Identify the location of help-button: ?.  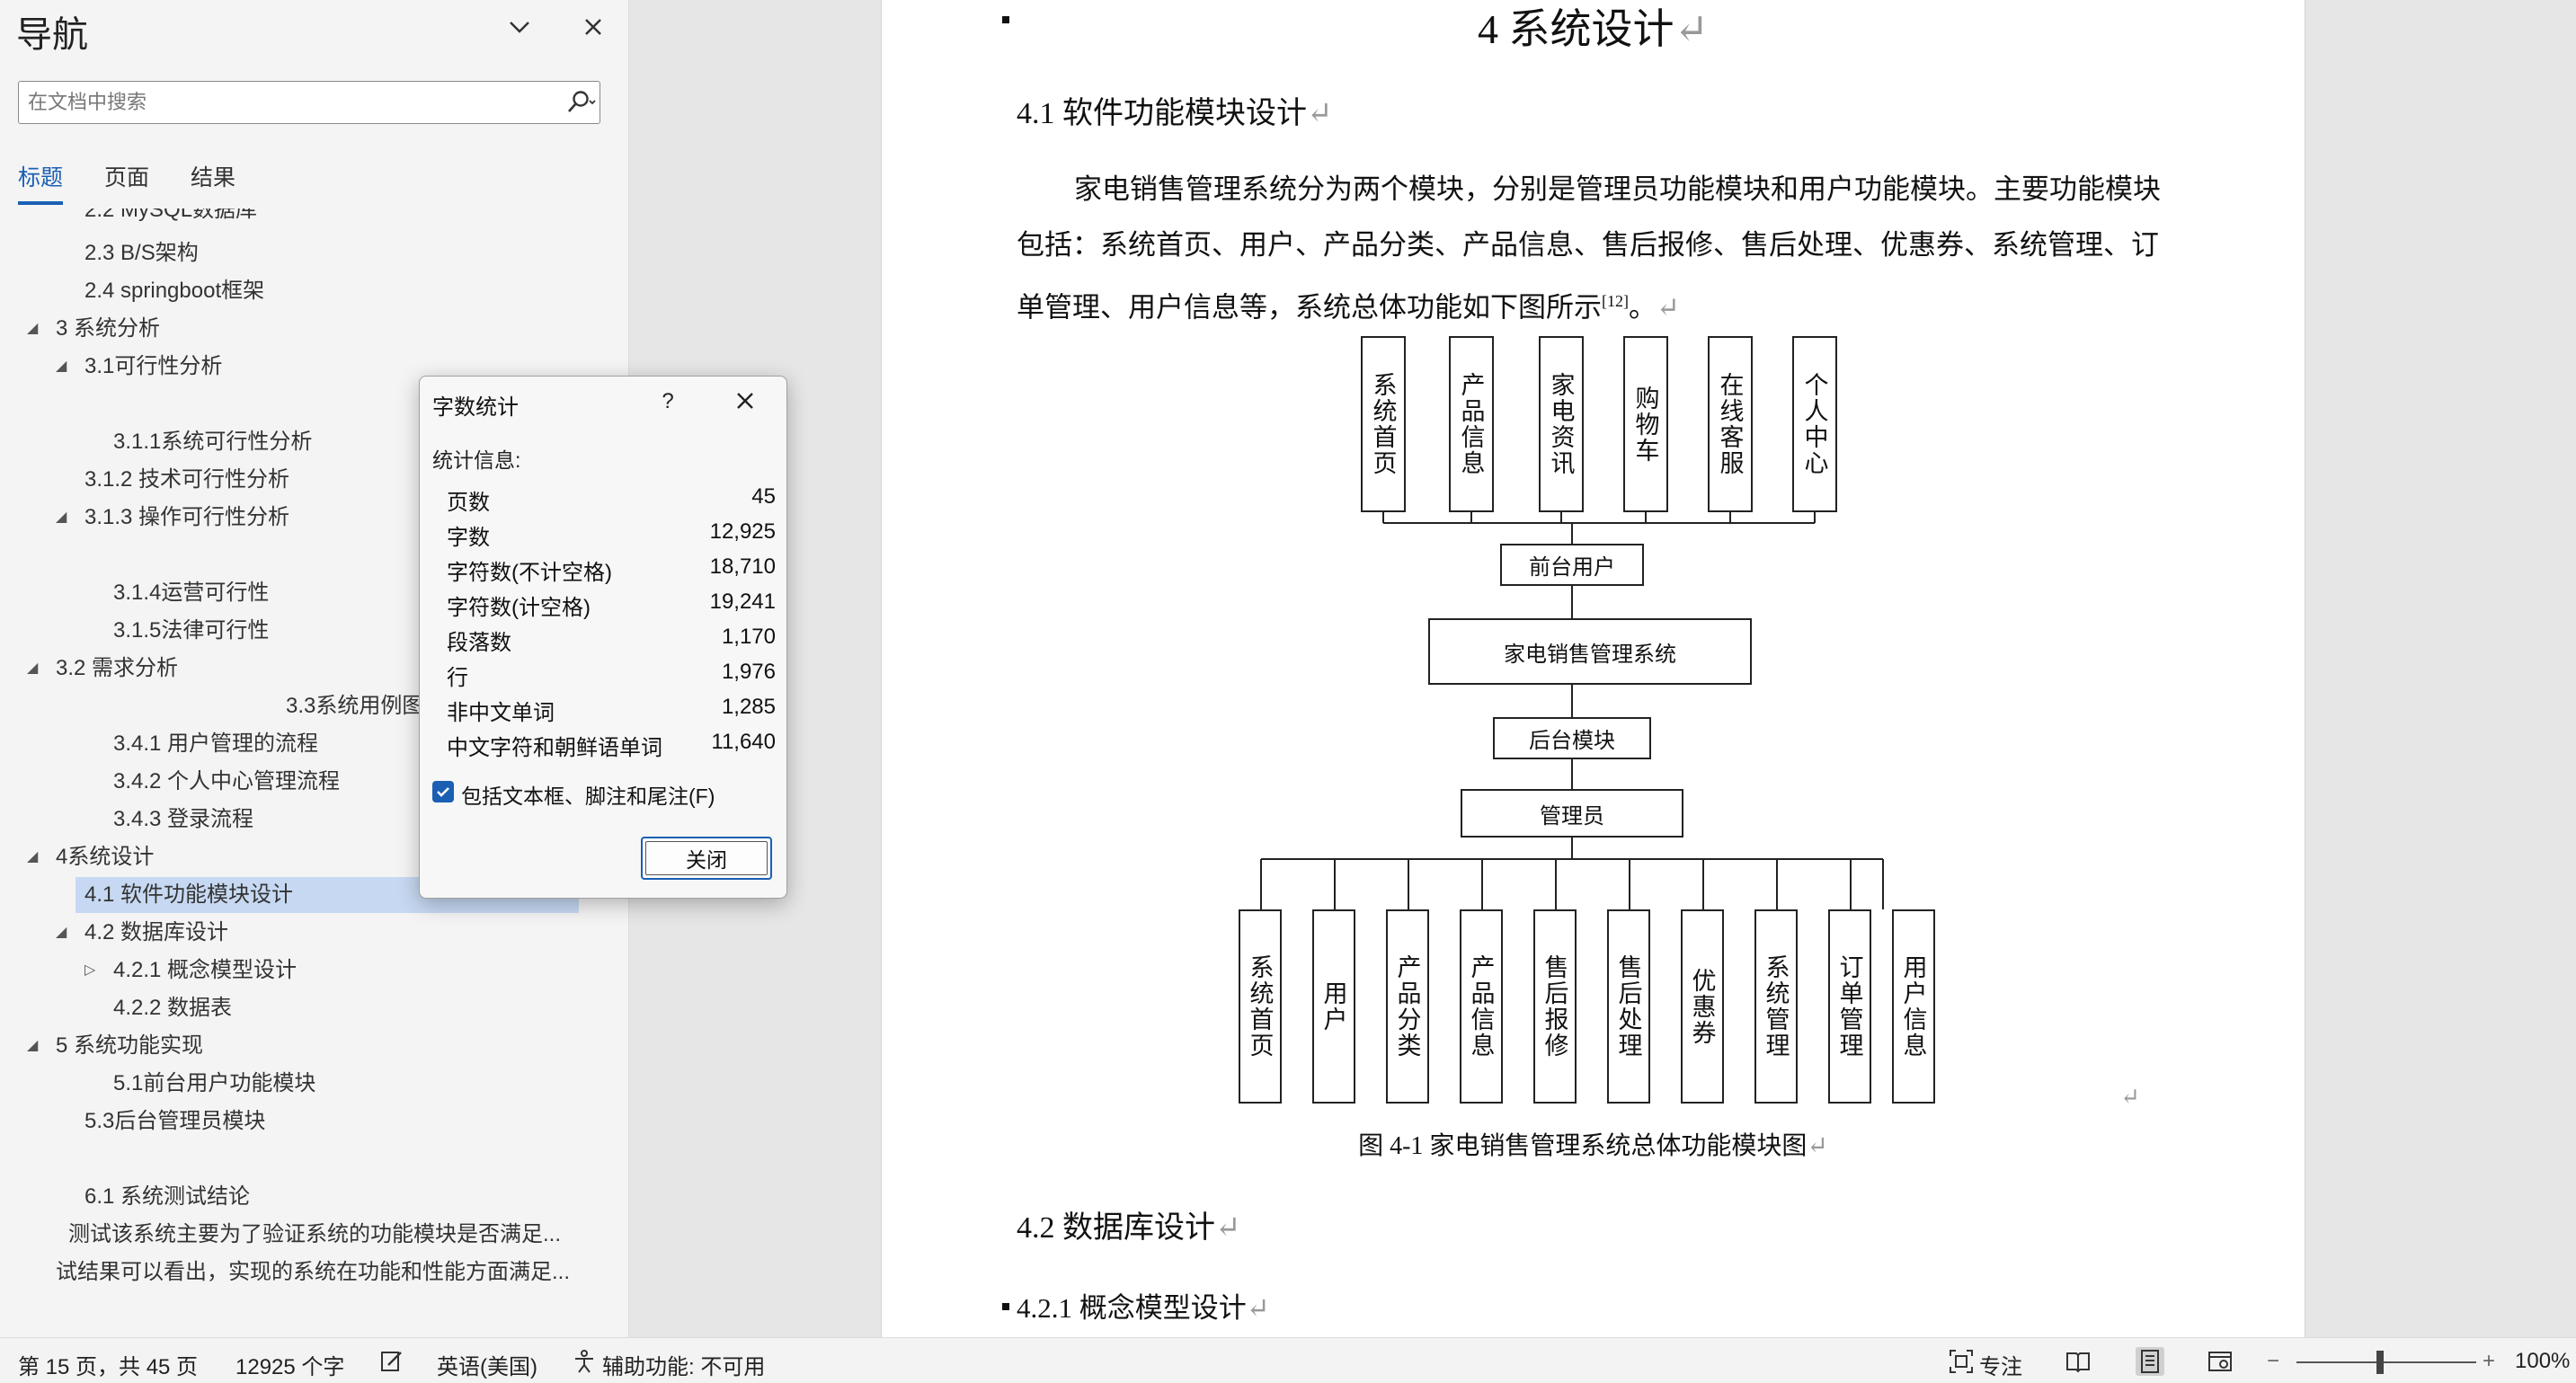
(668, 402).